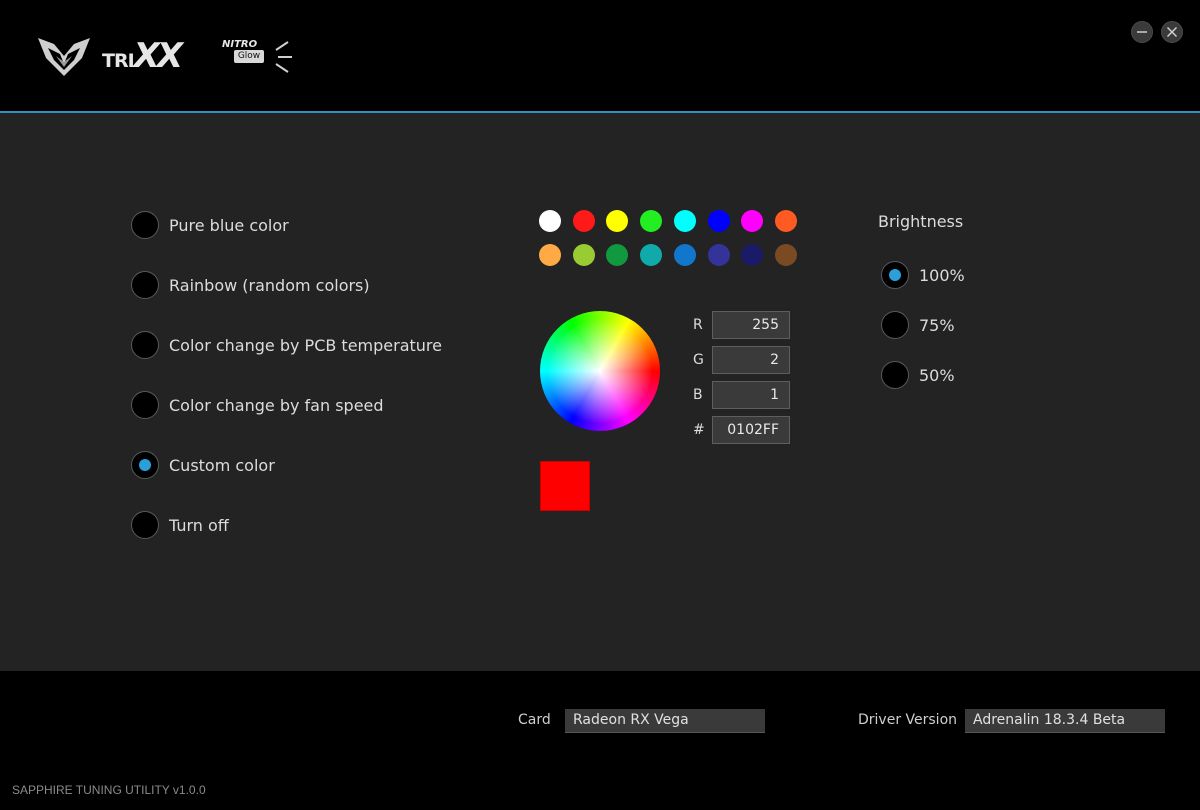  What do you see at coordinates (751, 360) in the screenshot?
I see `green-input` at bounding box center [751, 360].